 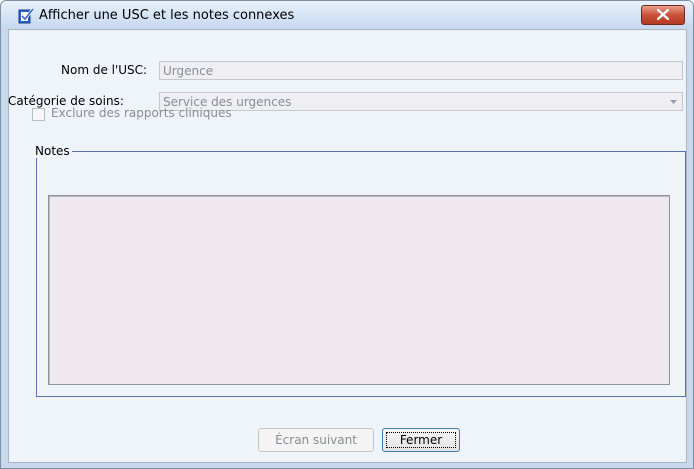 I want to click on check-document-icon, so click(x=26, y=16).